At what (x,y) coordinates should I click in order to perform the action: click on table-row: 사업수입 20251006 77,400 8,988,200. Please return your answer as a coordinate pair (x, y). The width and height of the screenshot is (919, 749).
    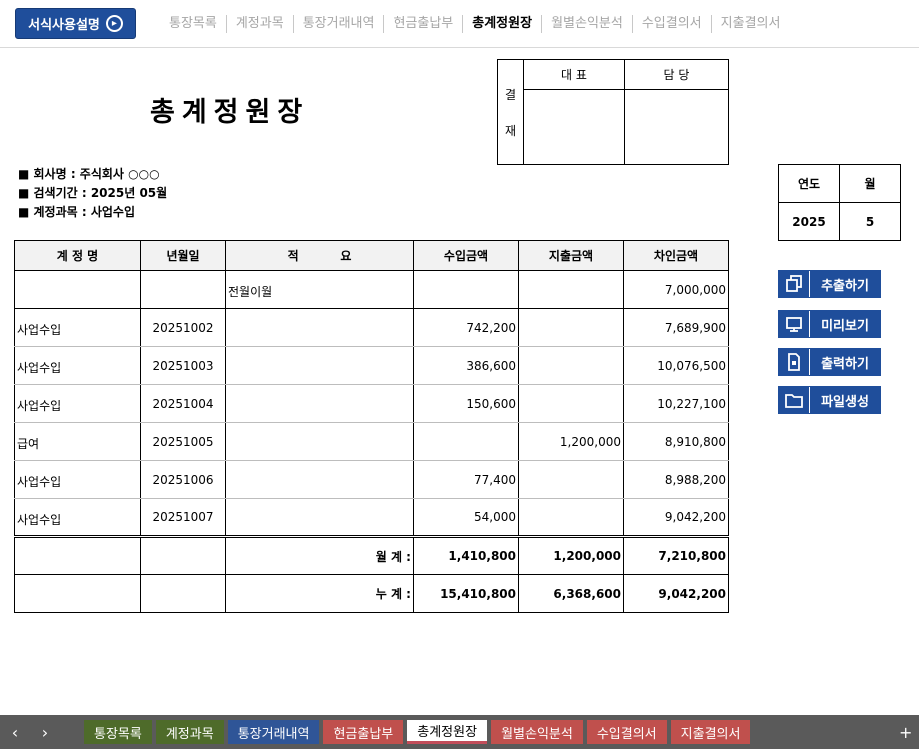
    Looking at the image, I should click on (371, 479).